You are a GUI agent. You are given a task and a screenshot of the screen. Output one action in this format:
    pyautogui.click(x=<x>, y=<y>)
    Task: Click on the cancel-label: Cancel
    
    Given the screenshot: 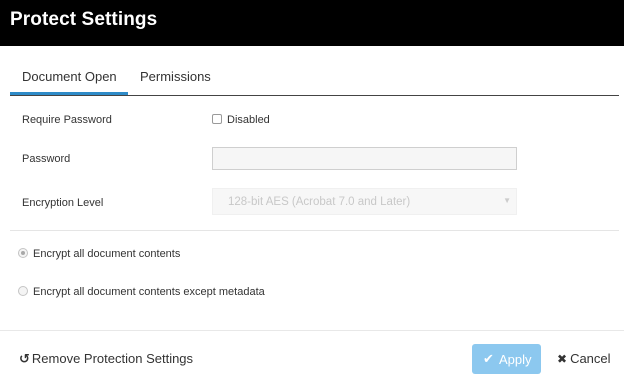 What is the action you would take?
    pyautogui.click(x=590, y=358)
    